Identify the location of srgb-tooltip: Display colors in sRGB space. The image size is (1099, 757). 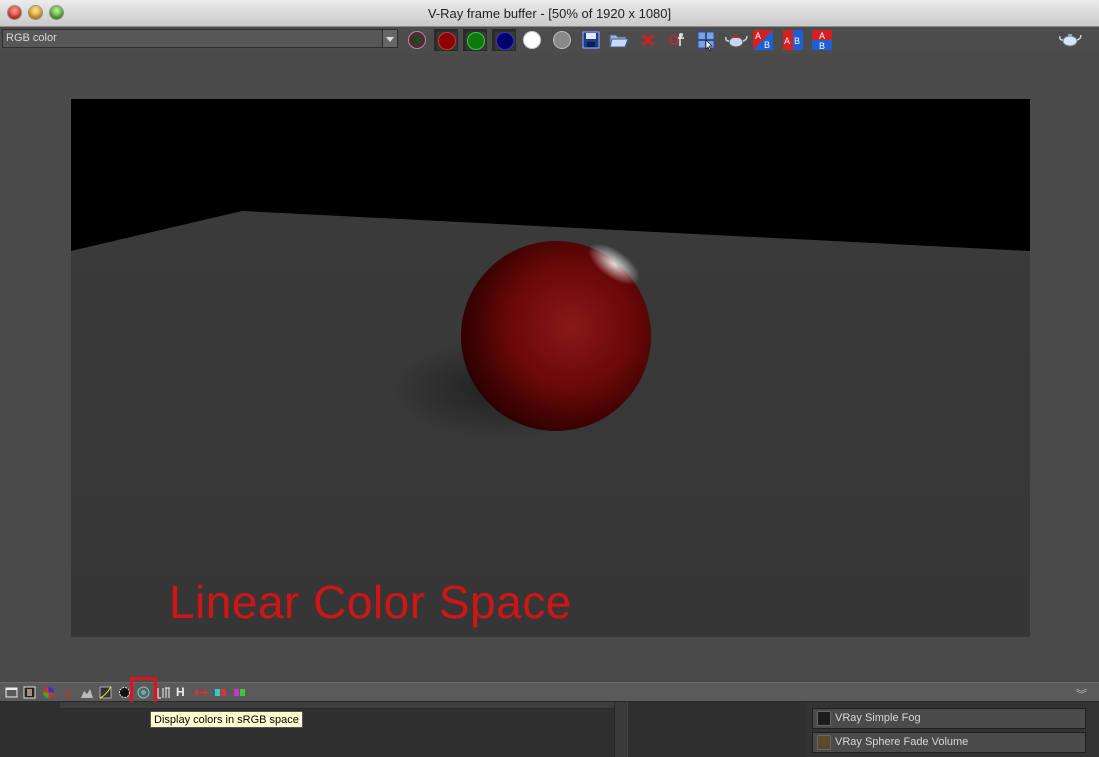
(226, 719).